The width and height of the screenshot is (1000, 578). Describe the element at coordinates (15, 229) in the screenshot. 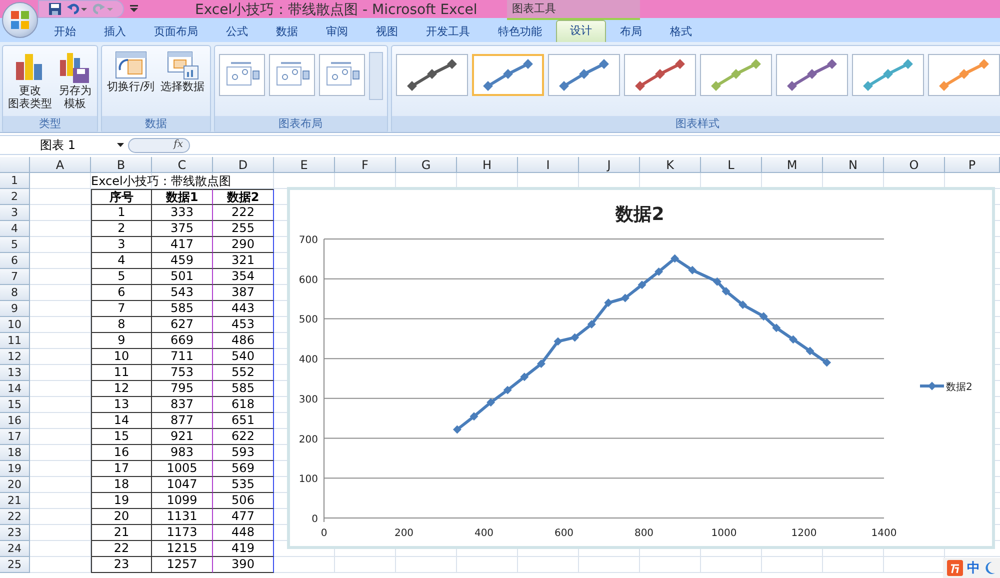

I see `row-number: 4` at that location.